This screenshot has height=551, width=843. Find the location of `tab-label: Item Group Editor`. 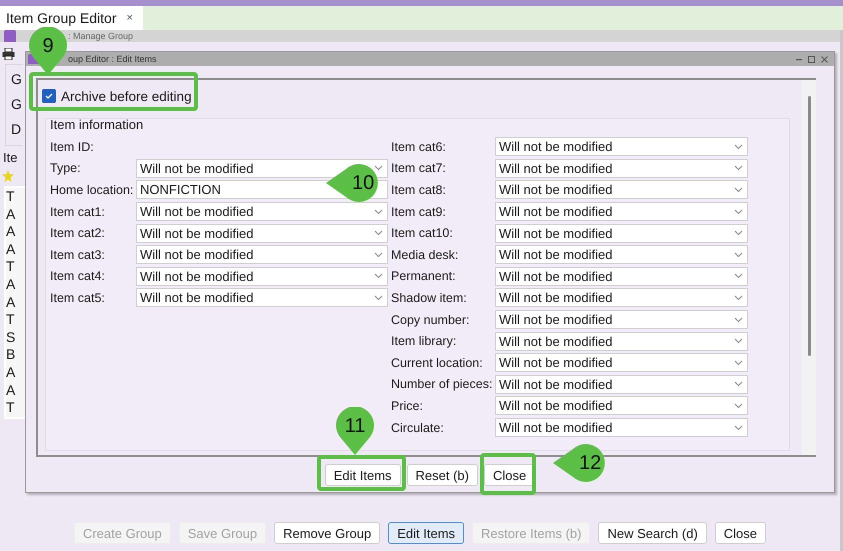

tab-label: Item Group Editor is located at coordinates (61, 18).